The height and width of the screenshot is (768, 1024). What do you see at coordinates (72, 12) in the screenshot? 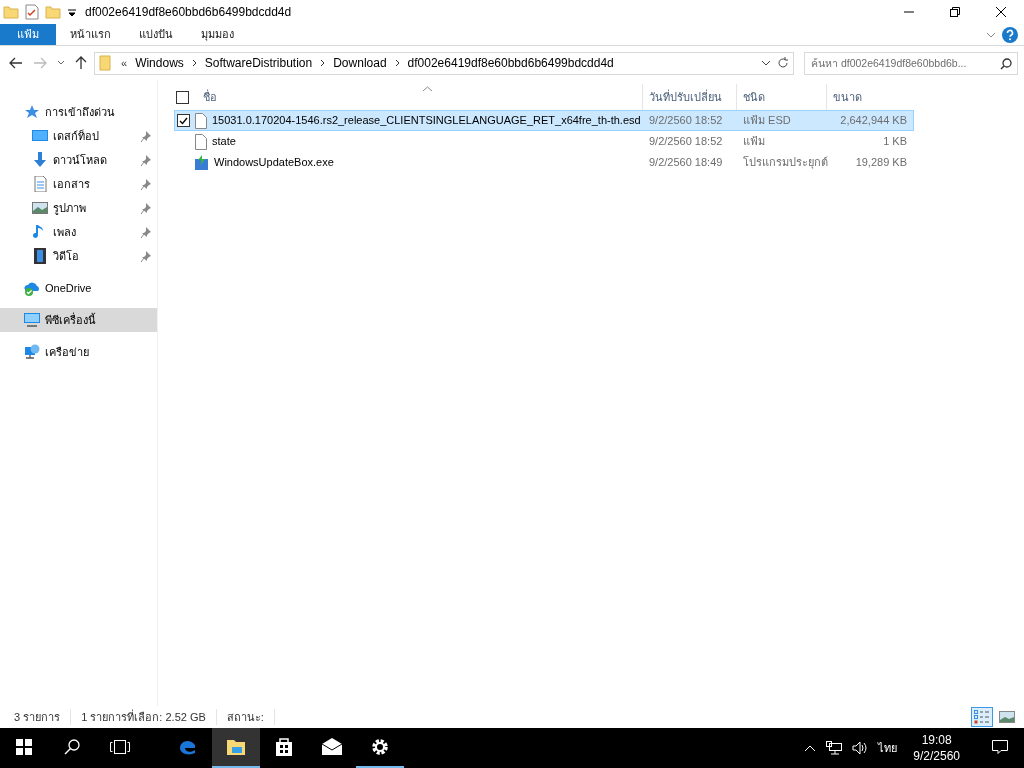
I see `dropdown-icon` at bounding box center [72, 12].